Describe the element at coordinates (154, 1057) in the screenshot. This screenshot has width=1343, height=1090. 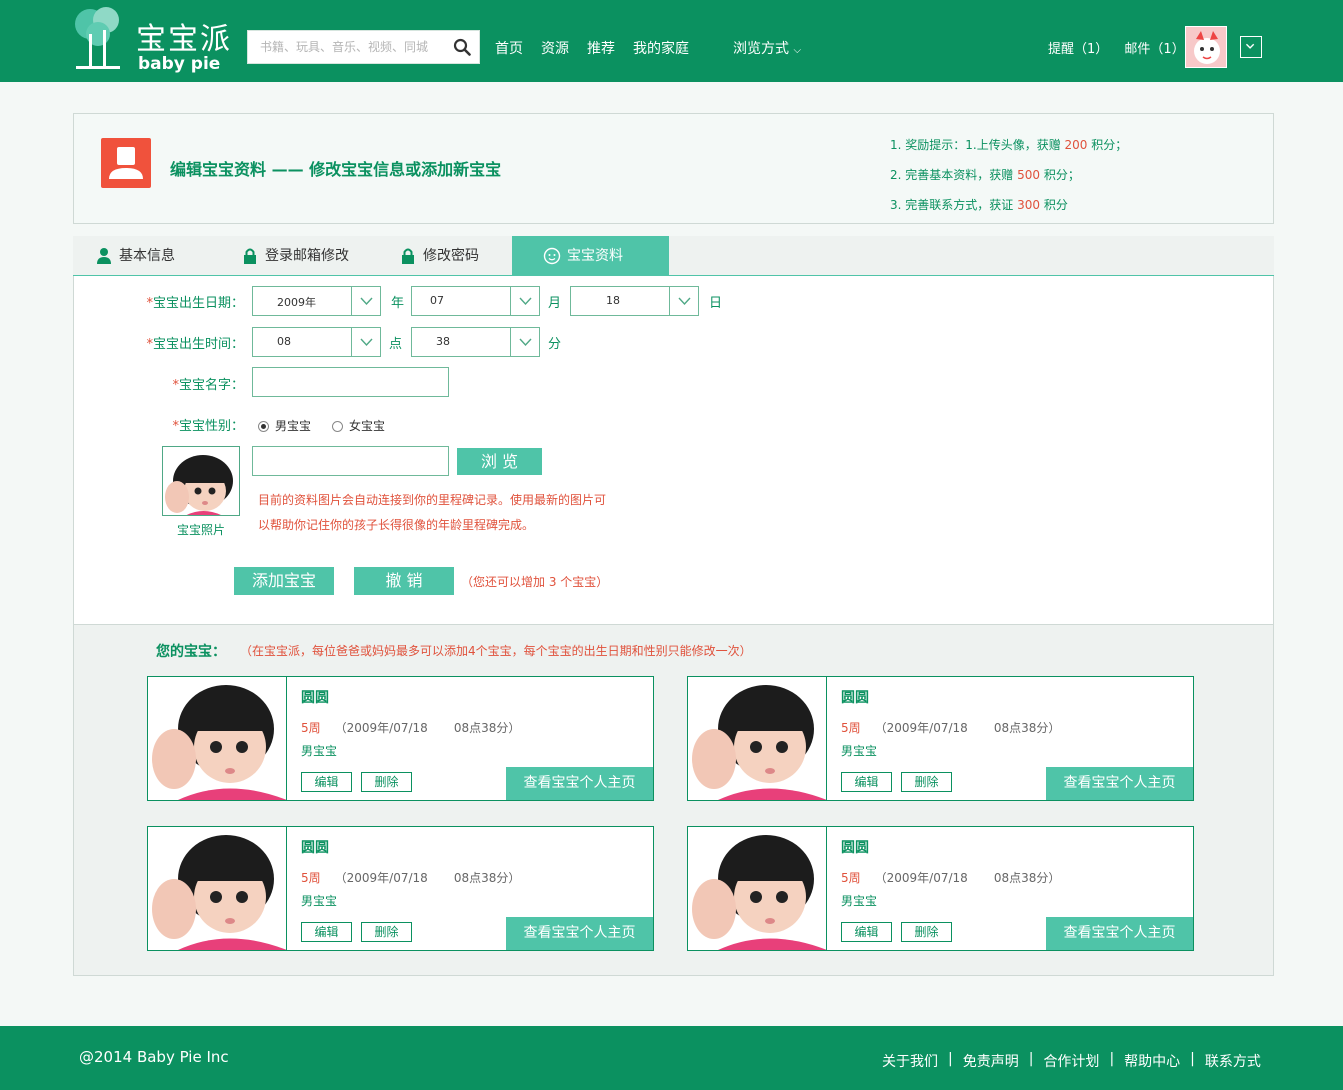
I see `copyright: @2014 Baby Pie Inc` at that location.